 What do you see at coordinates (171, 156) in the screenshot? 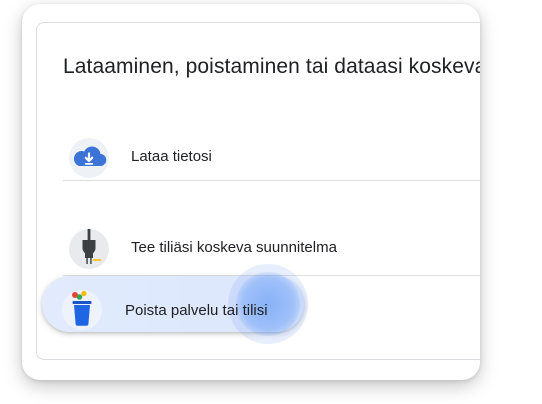
I see `download-data-label: Lataa tietosi` at bounding box center [171, 156].